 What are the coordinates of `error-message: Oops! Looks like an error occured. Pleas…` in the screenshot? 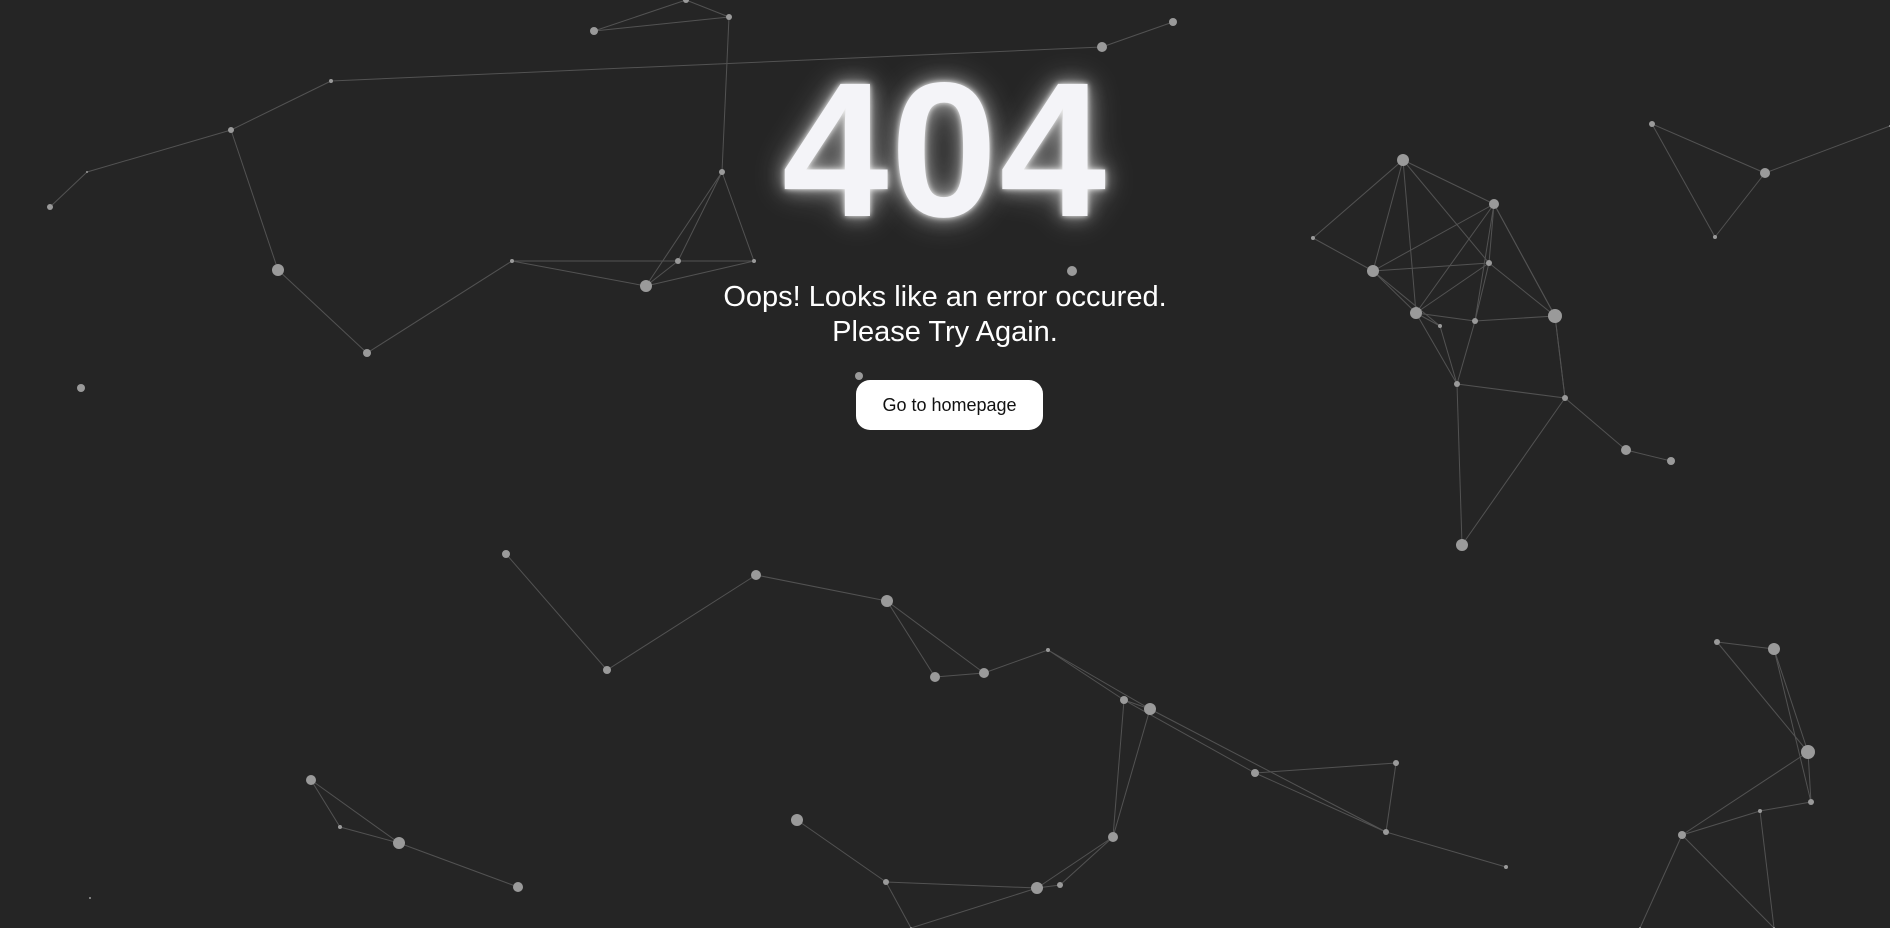 It's located at (945, 315).